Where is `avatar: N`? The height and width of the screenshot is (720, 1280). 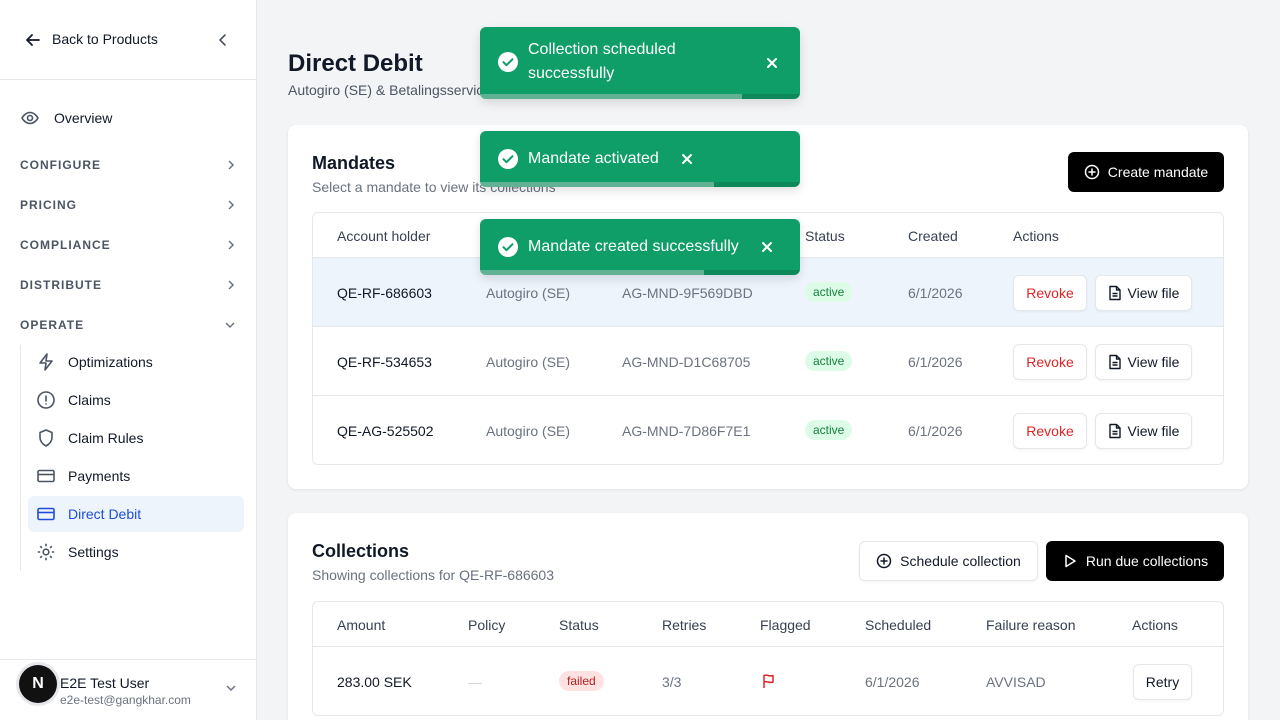
avatar: N is located at coordinates (38, 684).